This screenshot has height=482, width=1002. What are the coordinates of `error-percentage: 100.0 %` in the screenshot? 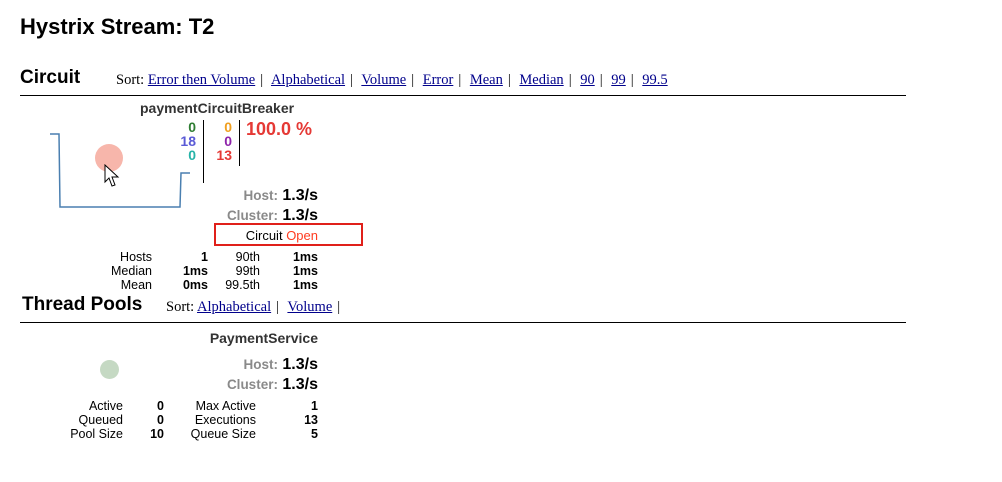 It's located at (279, 129).